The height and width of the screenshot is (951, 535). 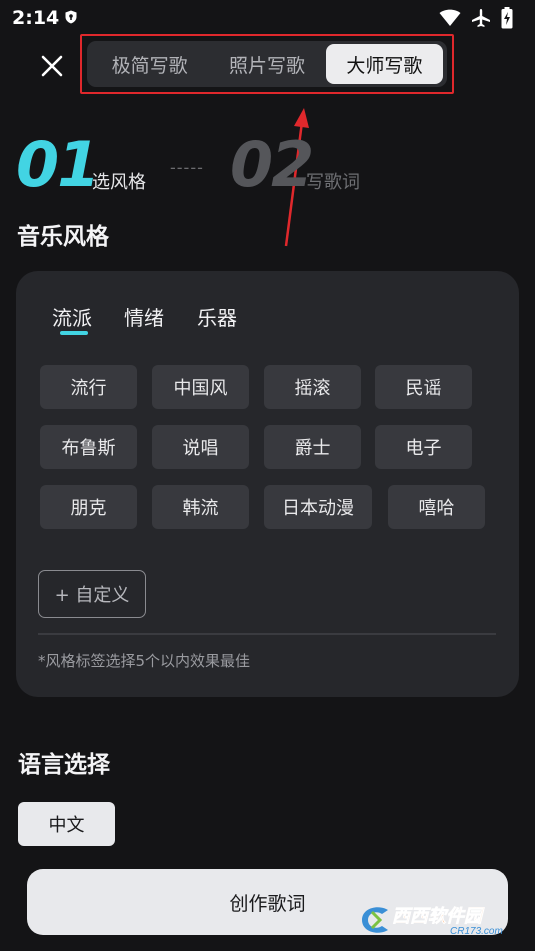 I want to click on shield-icon, so click(x=71, y=17).